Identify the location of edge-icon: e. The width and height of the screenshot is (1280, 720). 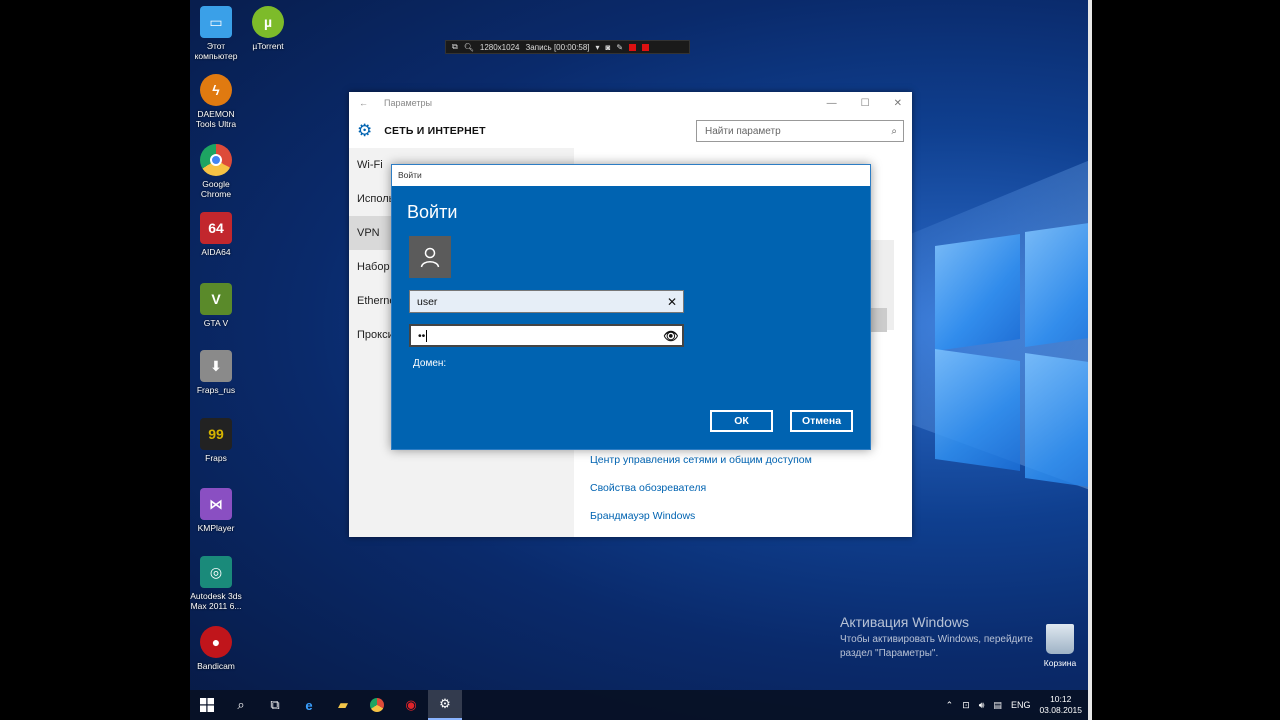
(309, 705).